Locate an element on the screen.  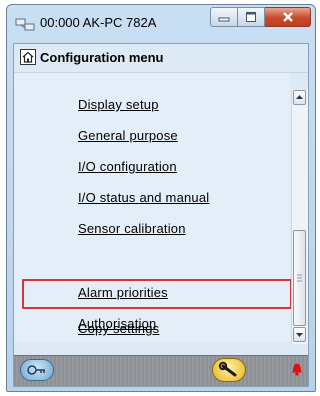
logout-icon is located at coordinates (36, 370).